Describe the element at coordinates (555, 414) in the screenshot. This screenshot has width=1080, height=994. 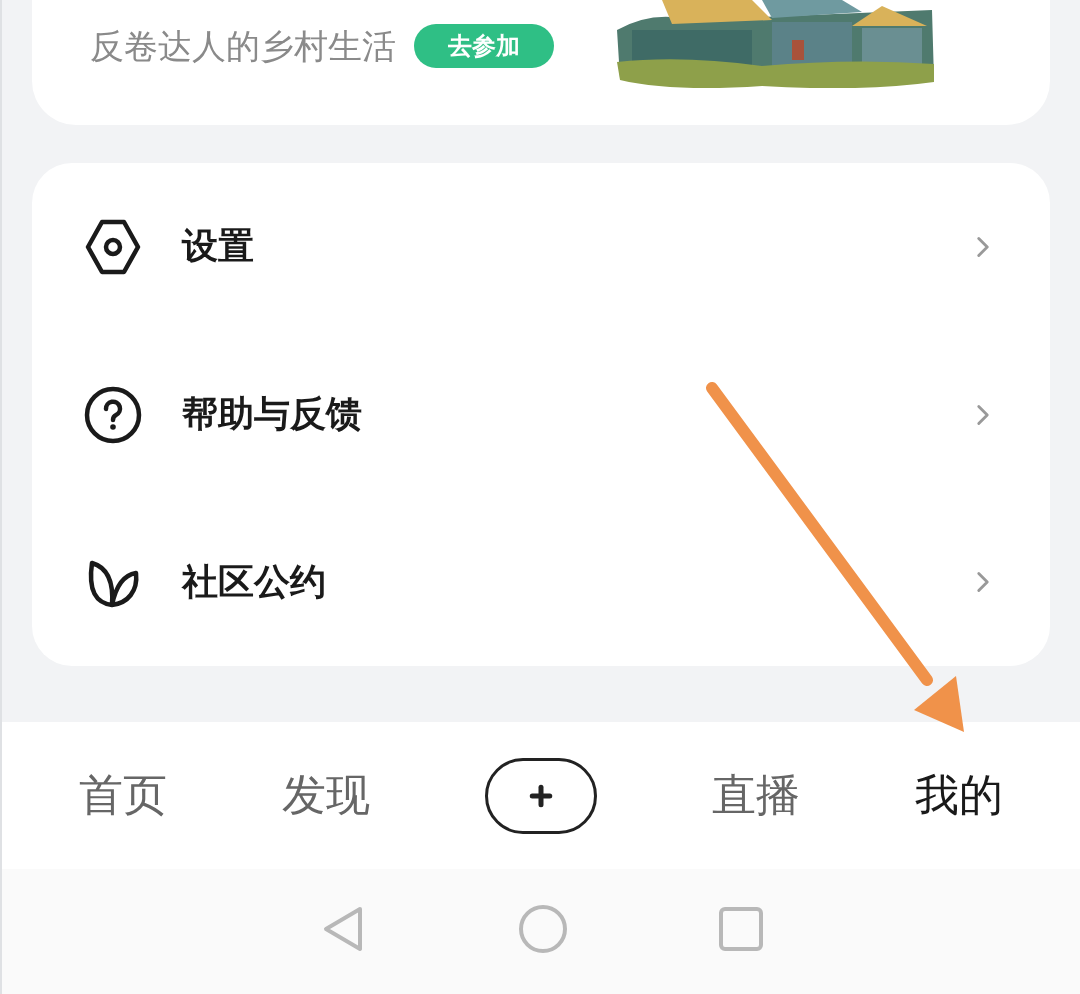
I see `menu-item: 帮助与反馈` at that location.